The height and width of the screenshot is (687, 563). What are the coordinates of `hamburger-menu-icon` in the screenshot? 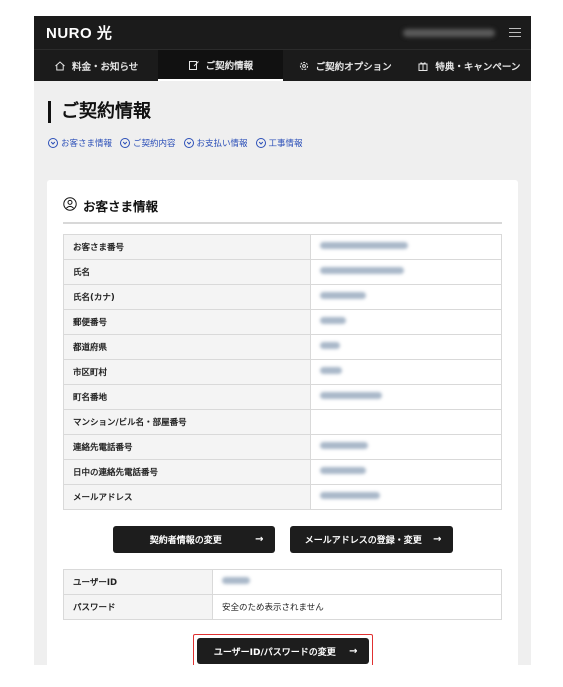 It's located at (515, 32).